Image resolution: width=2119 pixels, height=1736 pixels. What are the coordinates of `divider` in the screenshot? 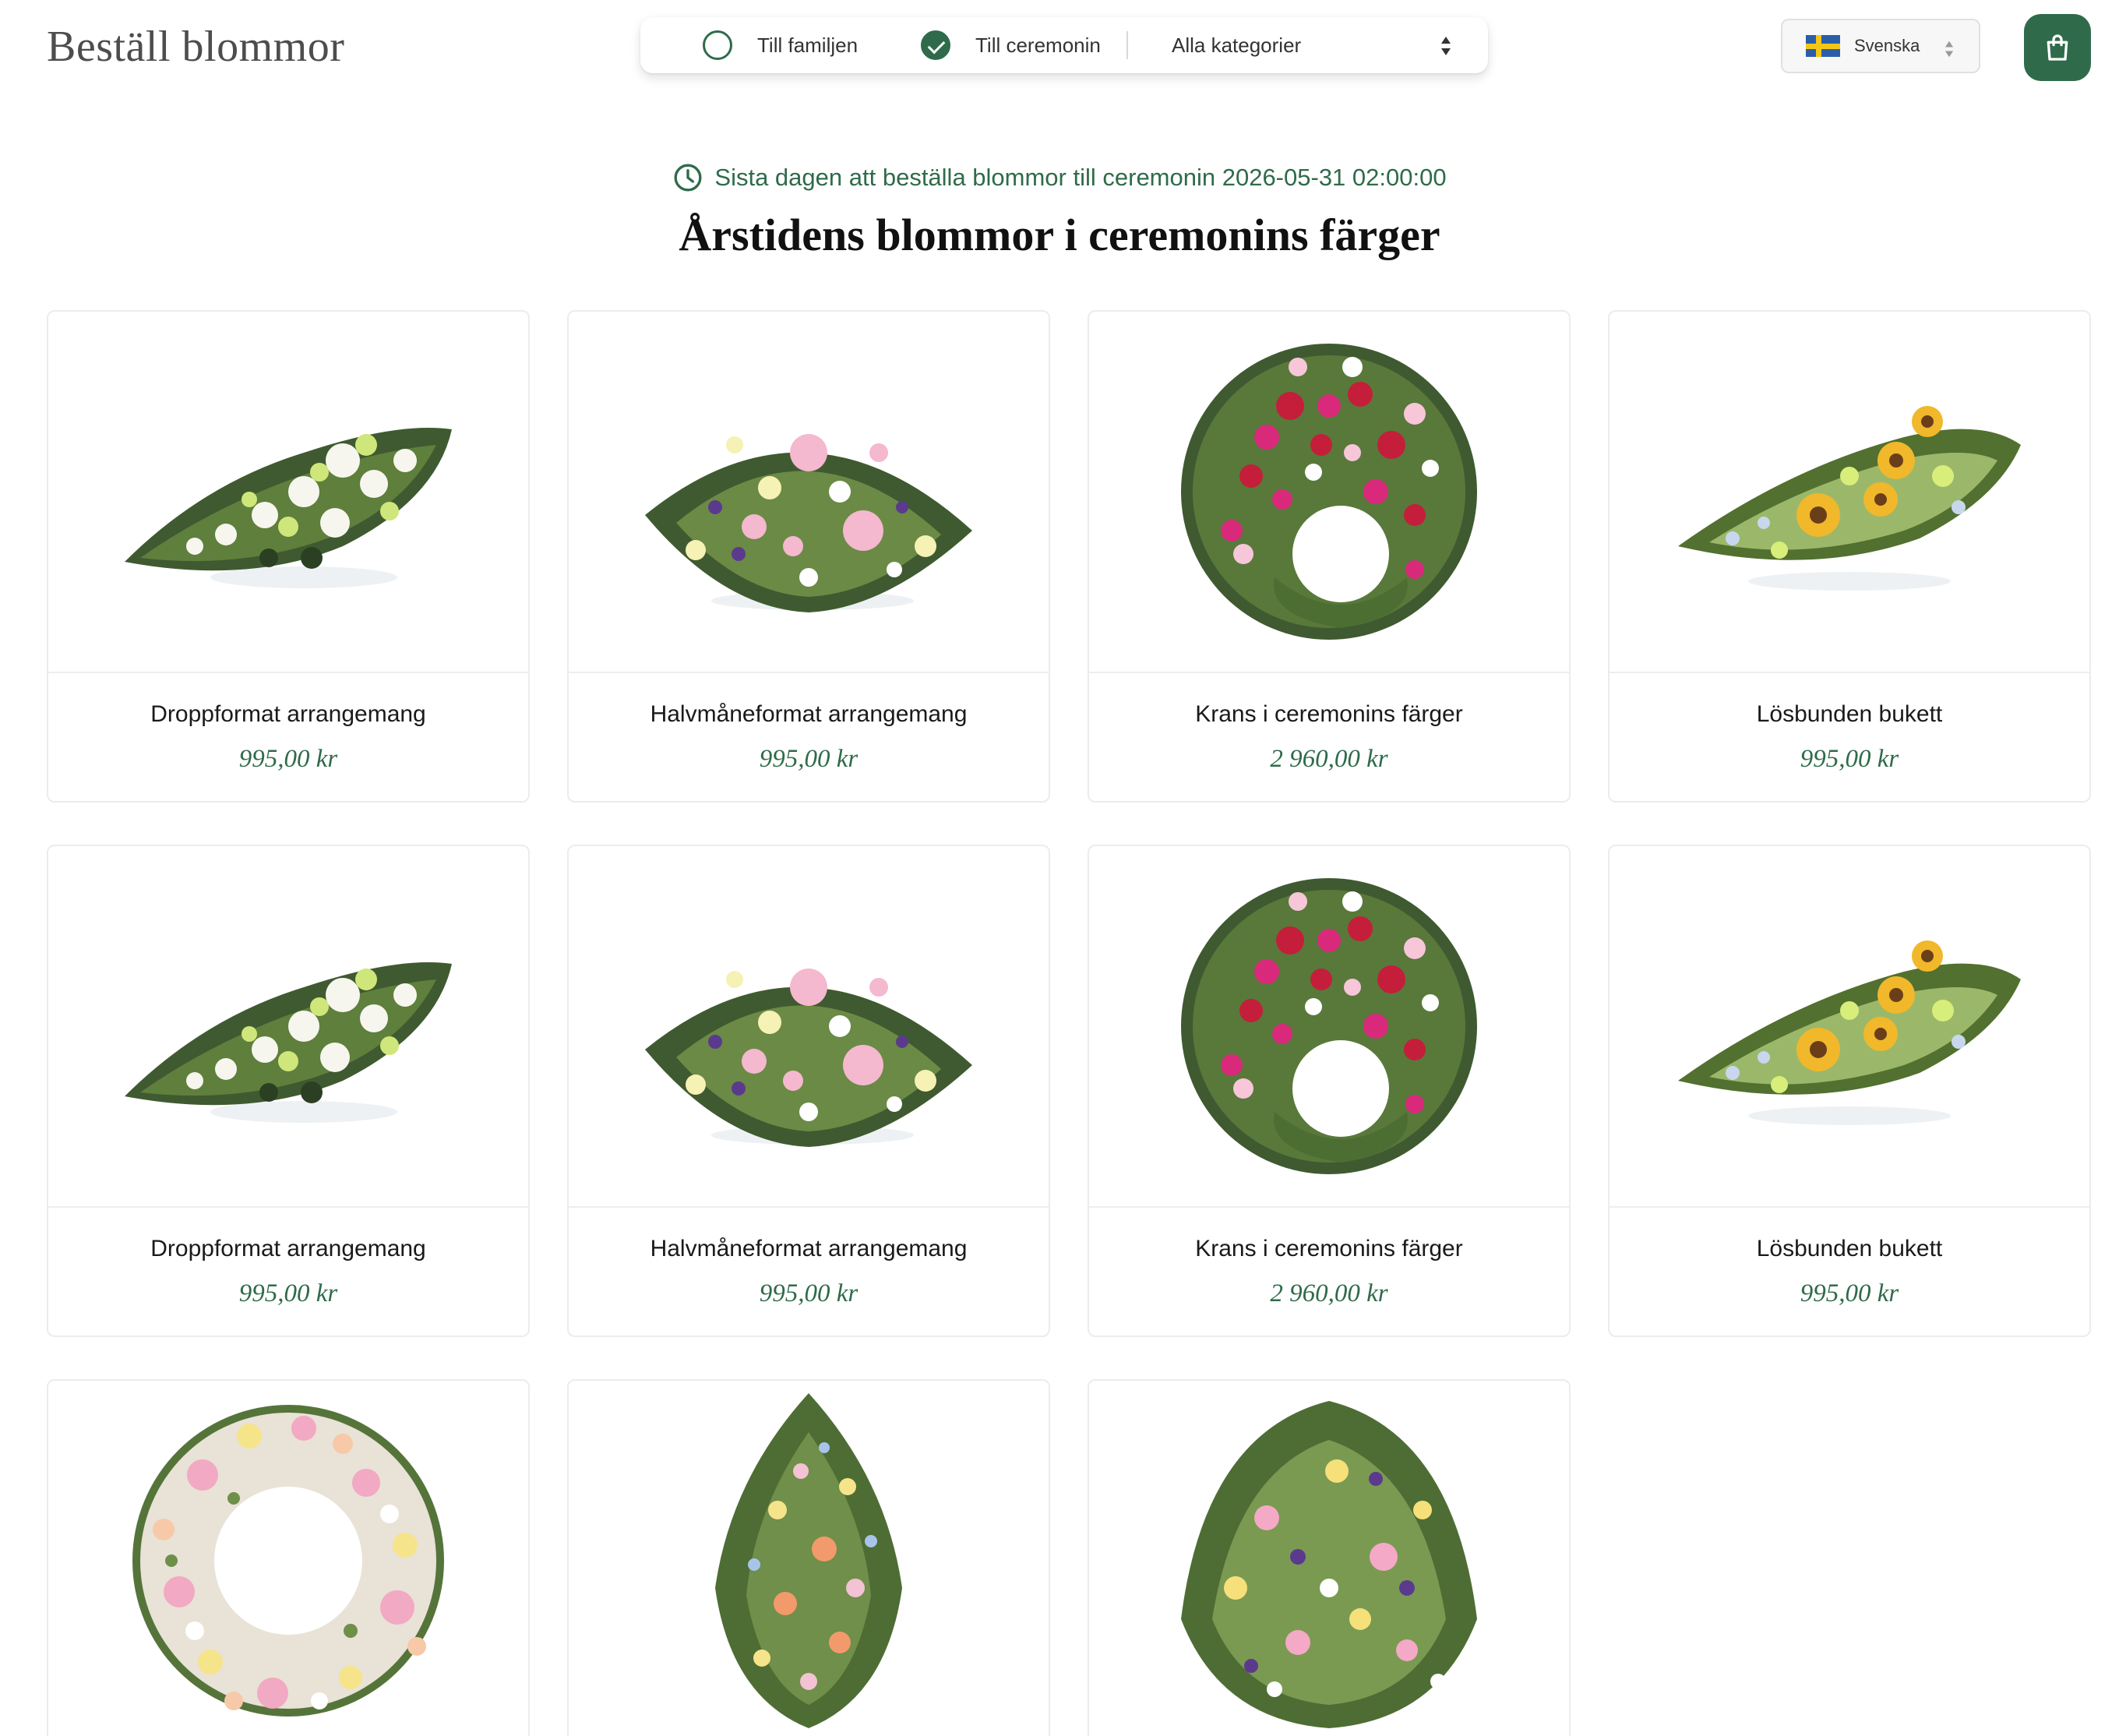 It's located at (1127, 45).